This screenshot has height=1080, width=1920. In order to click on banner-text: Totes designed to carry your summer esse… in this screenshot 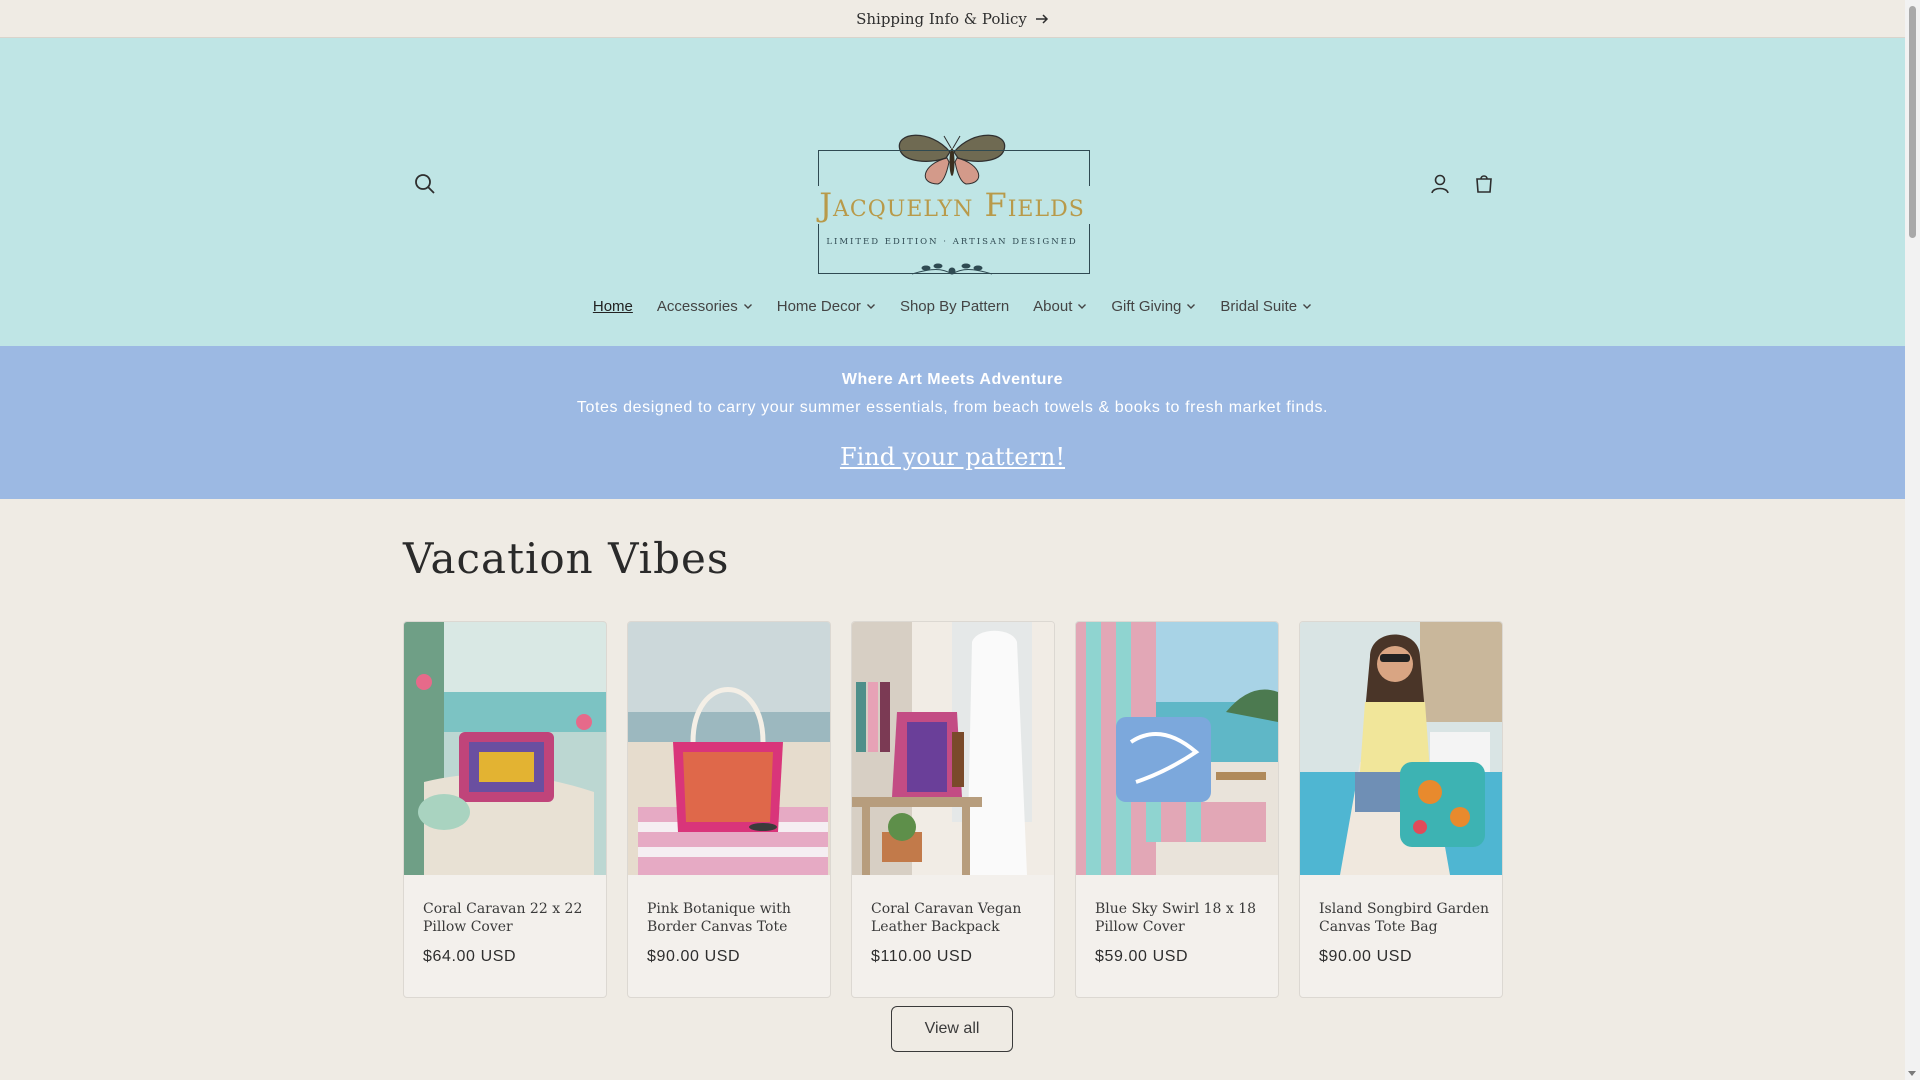, I will do `click(952, 407)`.